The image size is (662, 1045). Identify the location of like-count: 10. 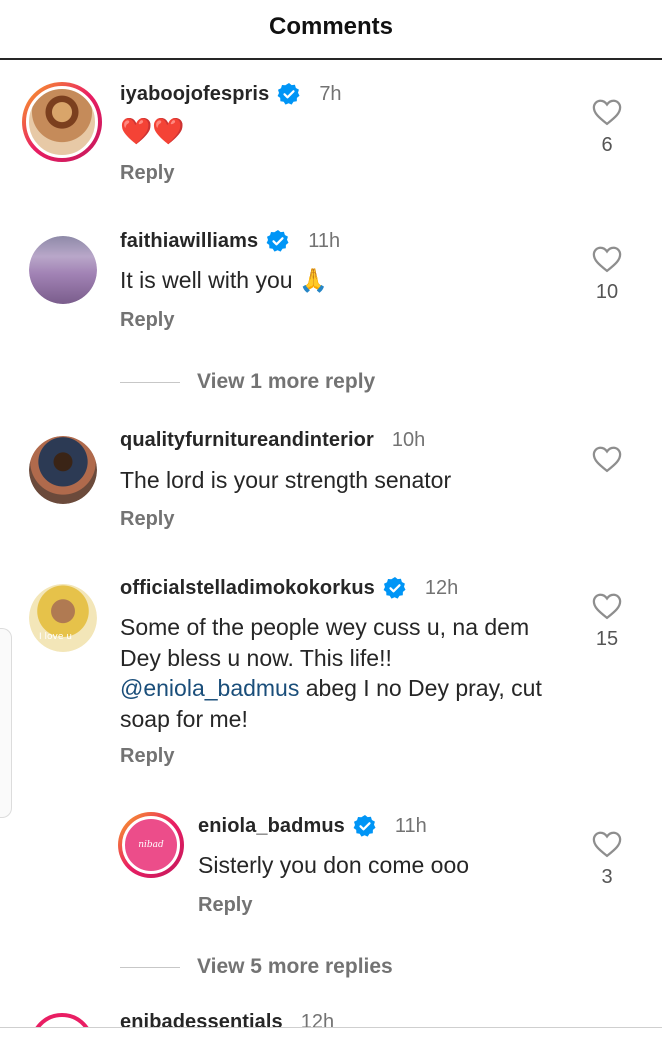
(607, 292).